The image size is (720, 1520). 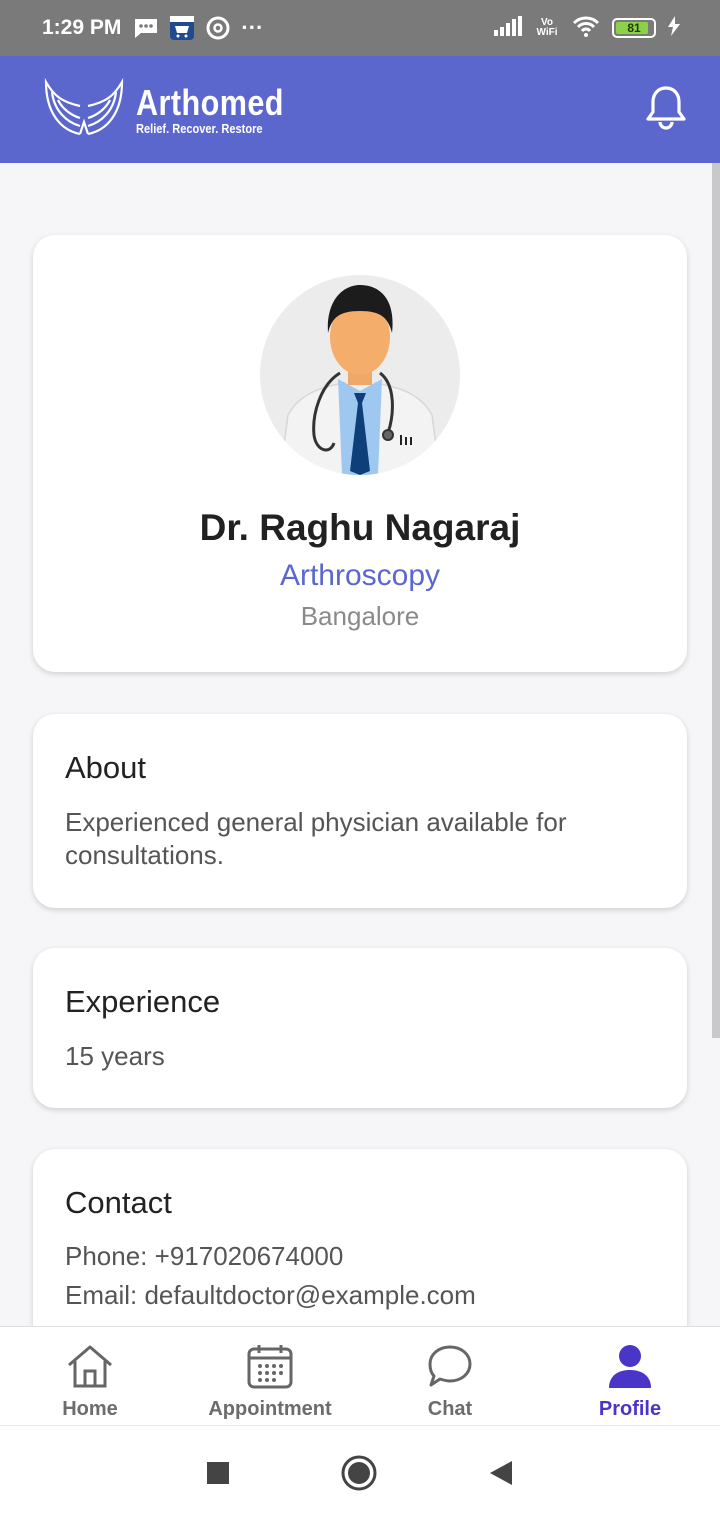 I want to click on brand-logo: Arthomed Relief. Recover. Restore, so click(x=175, y=109).